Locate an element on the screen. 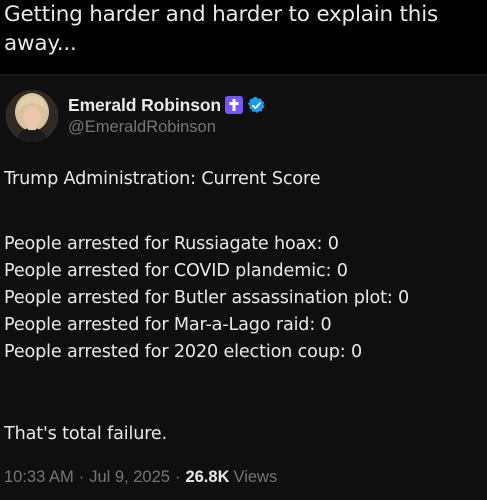 The height and width of the screenshot is (500, 487). verified-badge-icon is located at coordinates (256, 105).